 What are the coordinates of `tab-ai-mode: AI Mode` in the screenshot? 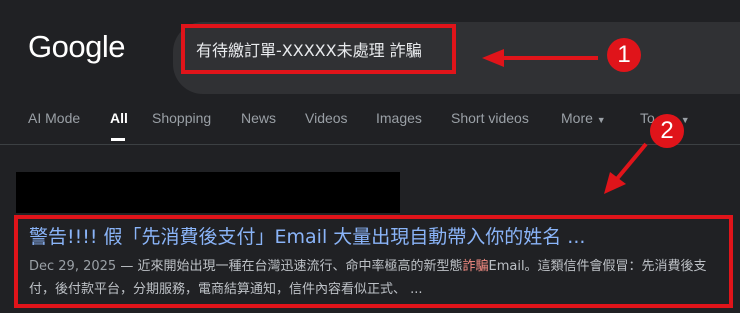 It's located at (54, 118).